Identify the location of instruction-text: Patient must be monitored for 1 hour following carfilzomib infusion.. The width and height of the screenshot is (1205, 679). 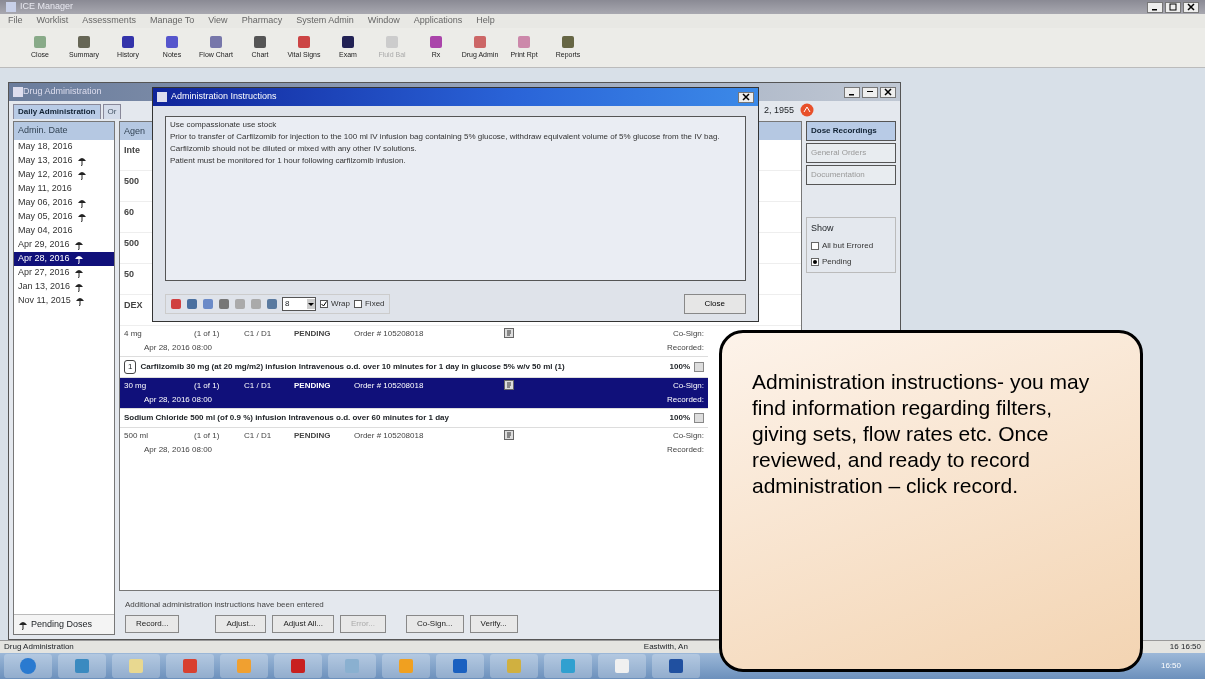
(288, 161).